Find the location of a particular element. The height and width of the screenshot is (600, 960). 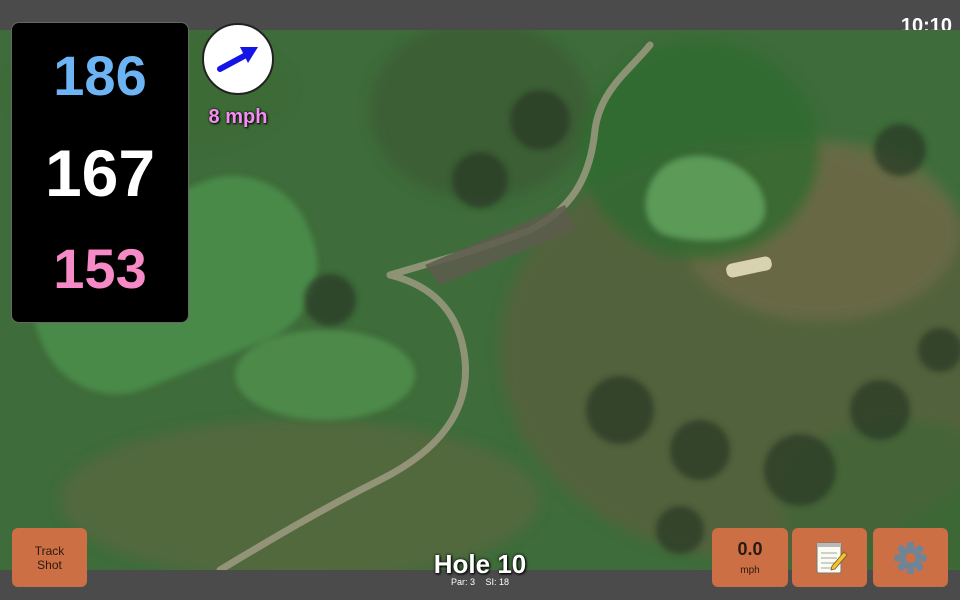

back-distance: 186 is located at coordinates (100, 75).